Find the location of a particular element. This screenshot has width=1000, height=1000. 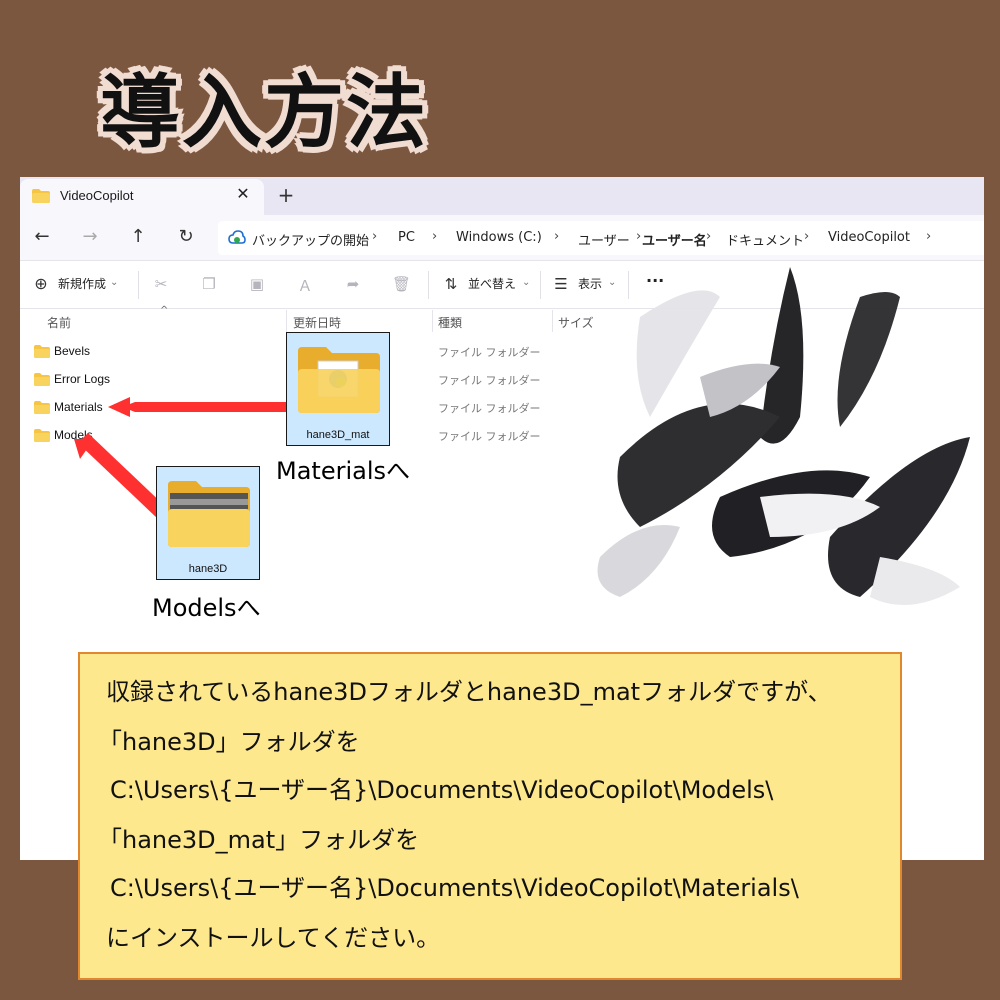

sort-icon: ⇅ is located at coordinates (451, 284).